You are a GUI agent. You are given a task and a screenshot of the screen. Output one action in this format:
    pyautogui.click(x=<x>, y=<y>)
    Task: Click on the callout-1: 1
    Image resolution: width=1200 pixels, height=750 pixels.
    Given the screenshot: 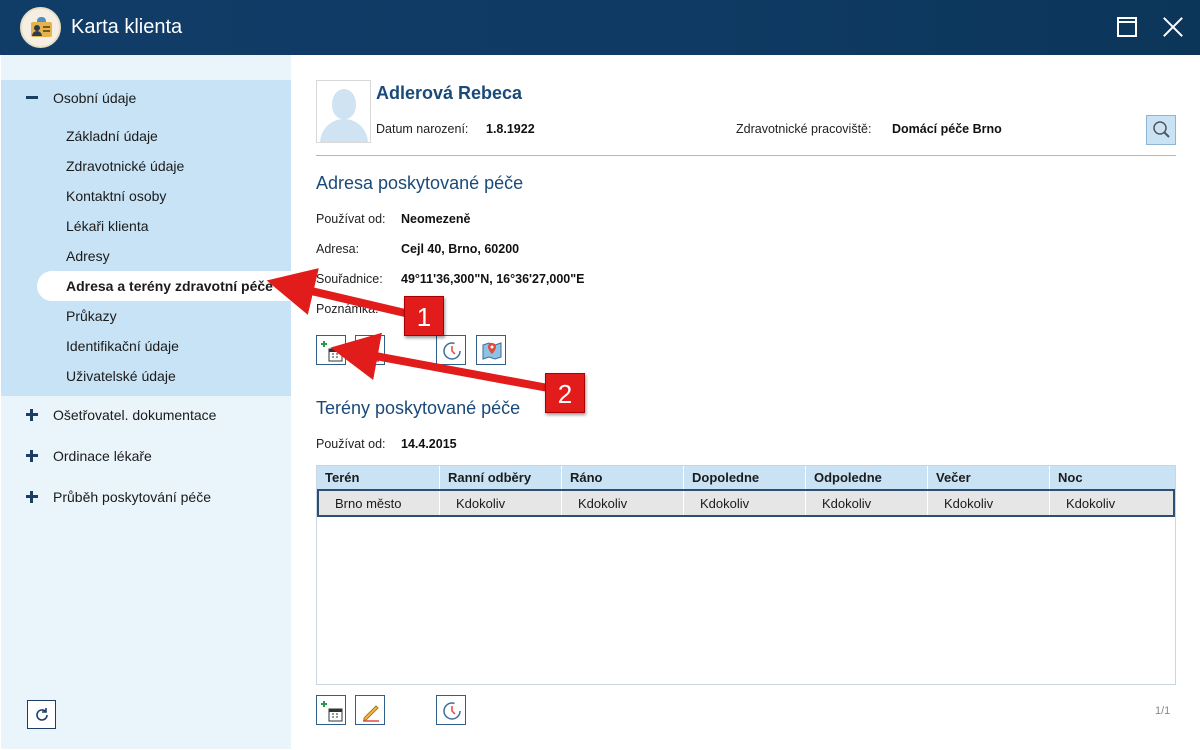 What is the action you would take?
    pyautogui.click(x=424, y=316)
    